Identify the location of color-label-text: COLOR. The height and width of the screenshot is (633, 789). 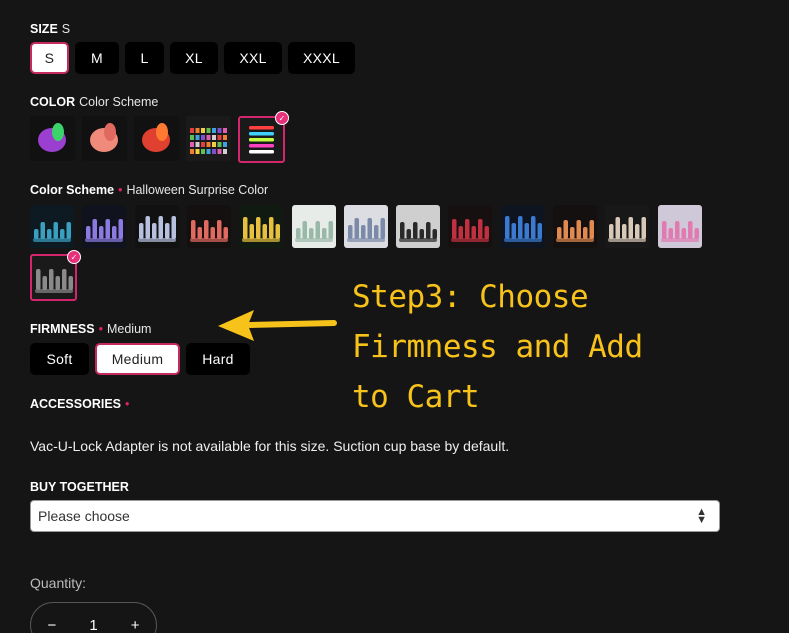
(53, 102).